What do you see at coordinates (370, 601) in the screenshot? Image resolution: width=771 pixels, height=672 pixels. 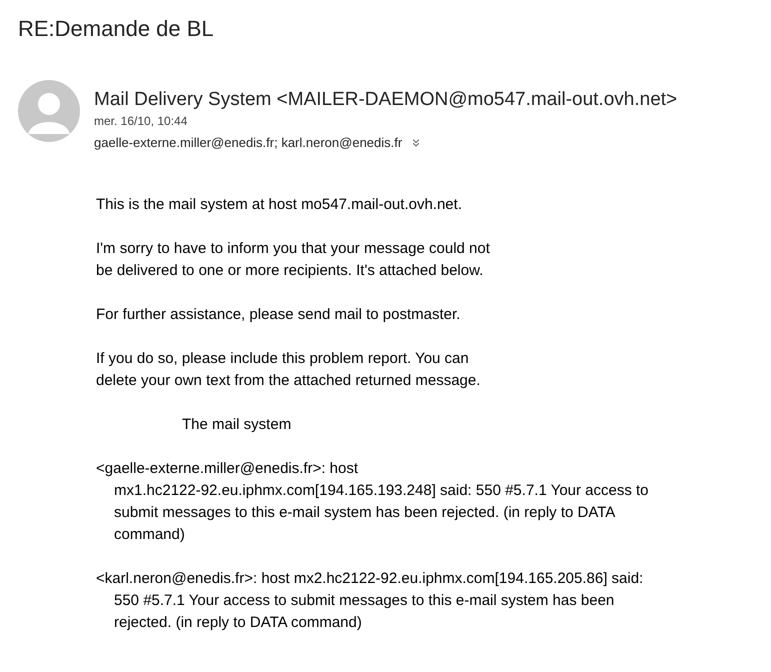 I see `message-paragraph: <karl.neron@enedis.fr>: host mx2.hc2122-92.eu.iphmx.com[194.165.205.86] said: 550 #5.7.1 Your access to submit messages to this e-mail system has been rejected. (in reply to DATA command)` at bounding box center [370, 601].